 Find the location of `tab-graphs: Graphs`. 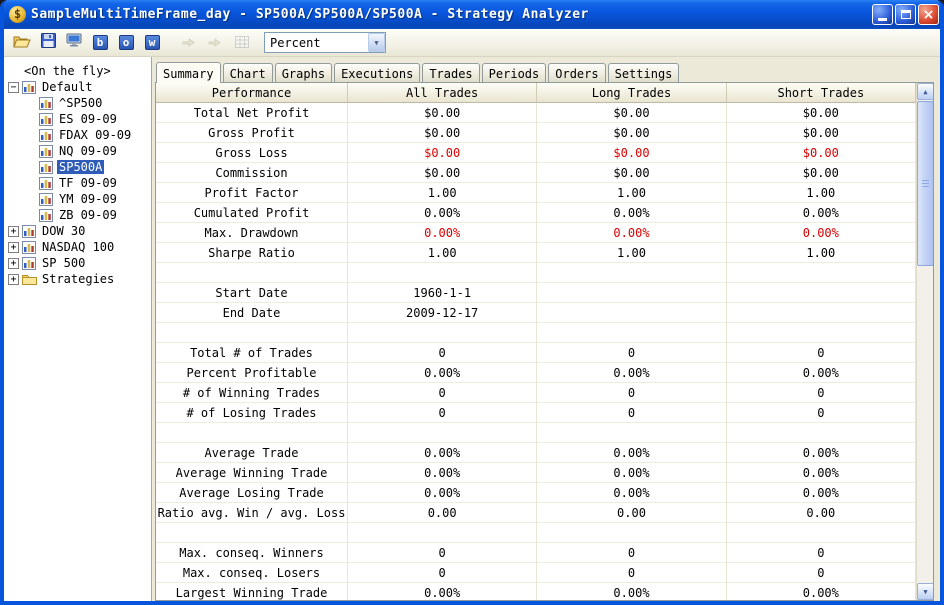

tab-graphs: Graphs is located at coordinates (303, 72).